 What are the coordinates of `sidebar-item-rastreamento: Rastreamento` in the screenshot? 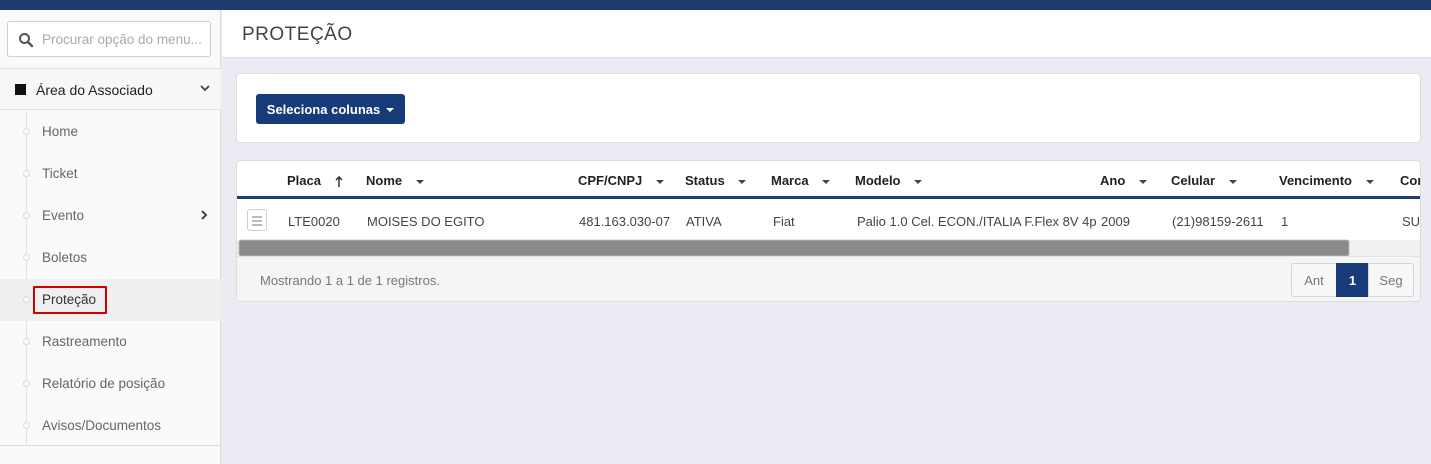 It's located at (110, 342).